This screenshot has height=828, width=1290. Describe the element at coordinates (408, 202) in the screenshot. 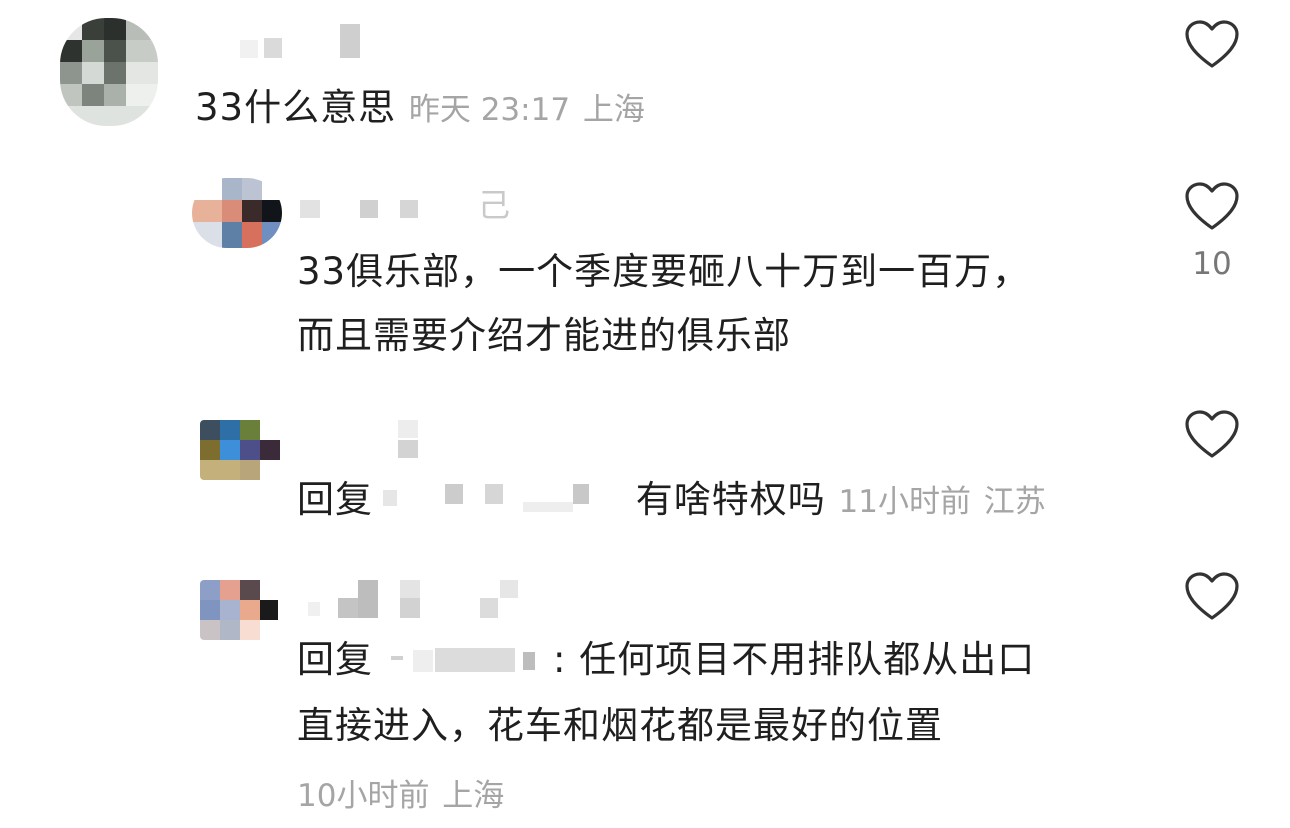

I see `username-blurred: 己` at that location.